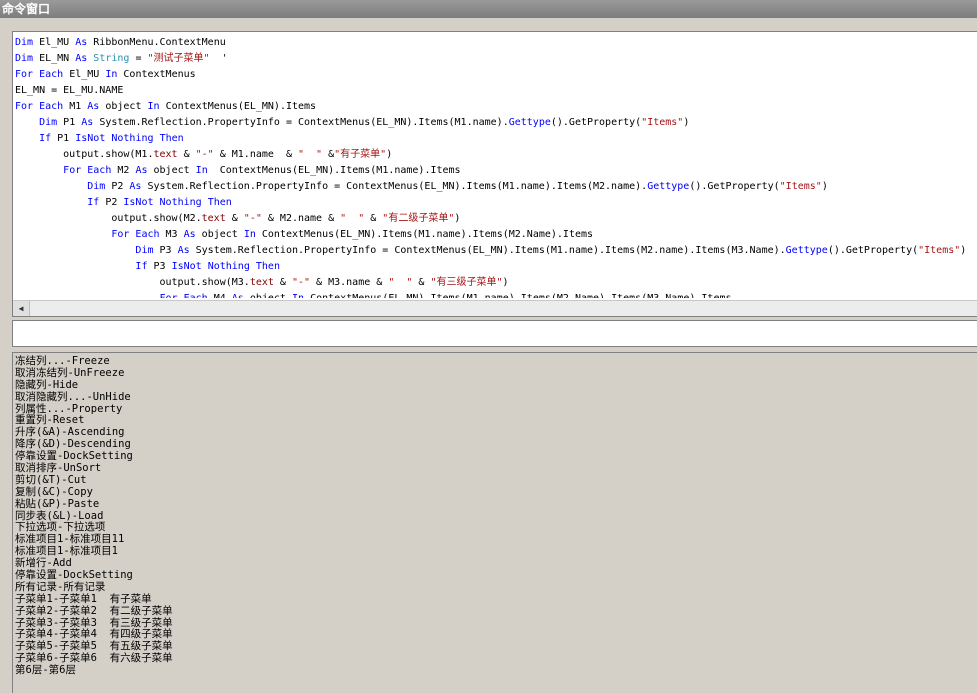  What do you see at coordinates (220, 295) in the screenshot?
I see `code-token: M4` at bounding box center [220, 295].